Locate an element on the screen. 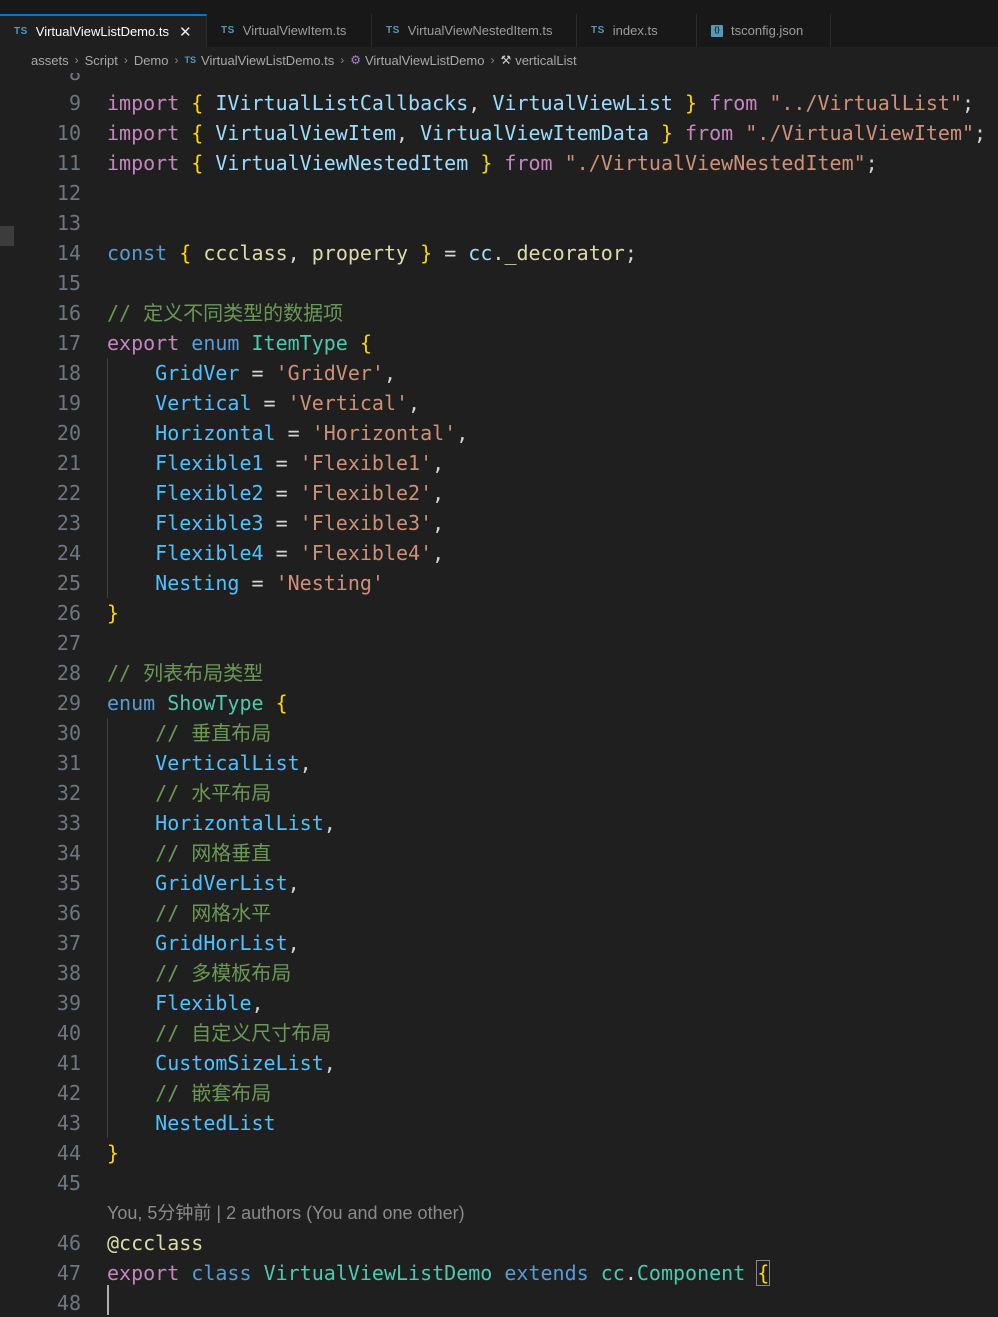 The image size is (998, 1317). code-text: Flexible3 = 'Flexible3', is located at coordinates (275, 523).